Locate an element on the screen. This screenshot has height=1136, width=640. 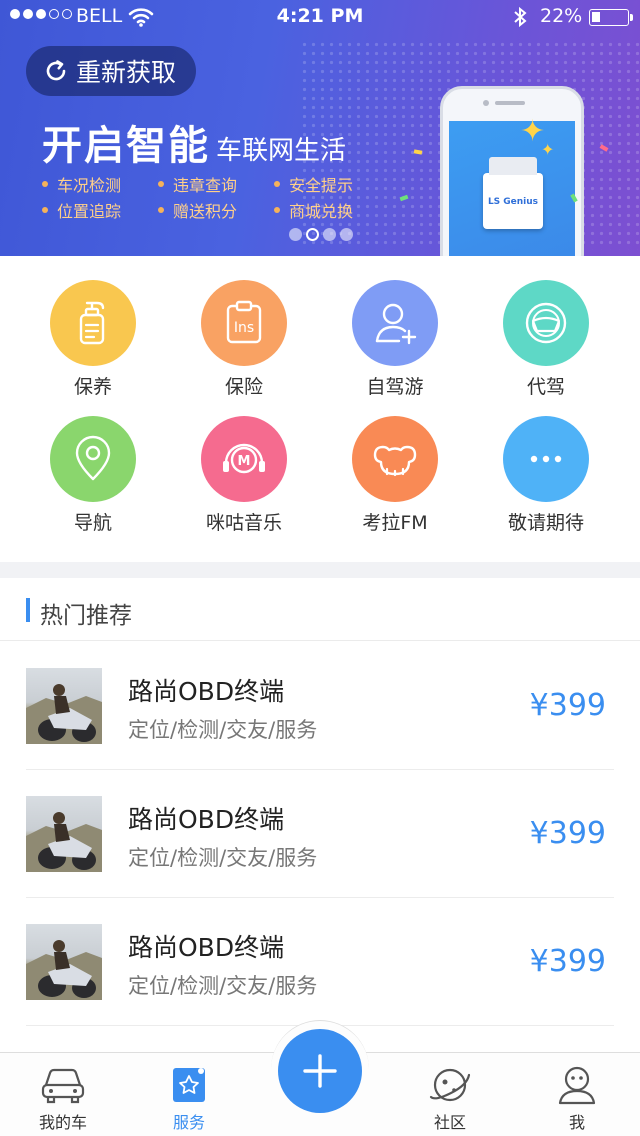
tab-service: 服务 is located at coordinates (189, 1094).